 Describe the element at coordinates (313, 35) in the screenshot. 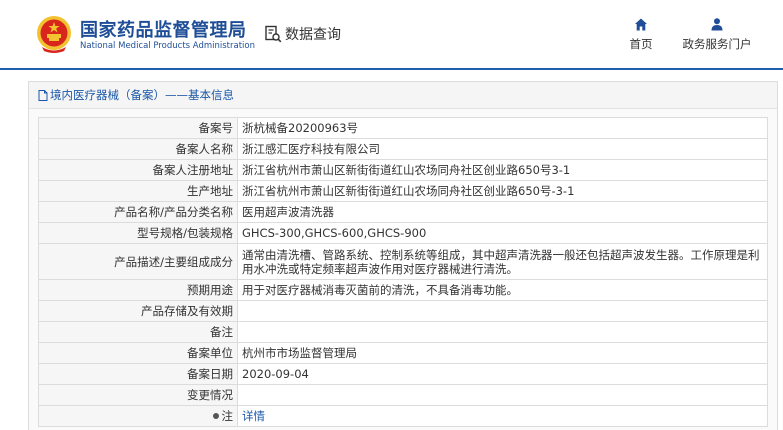

I see `data-query-label: 数据查询` at that location.